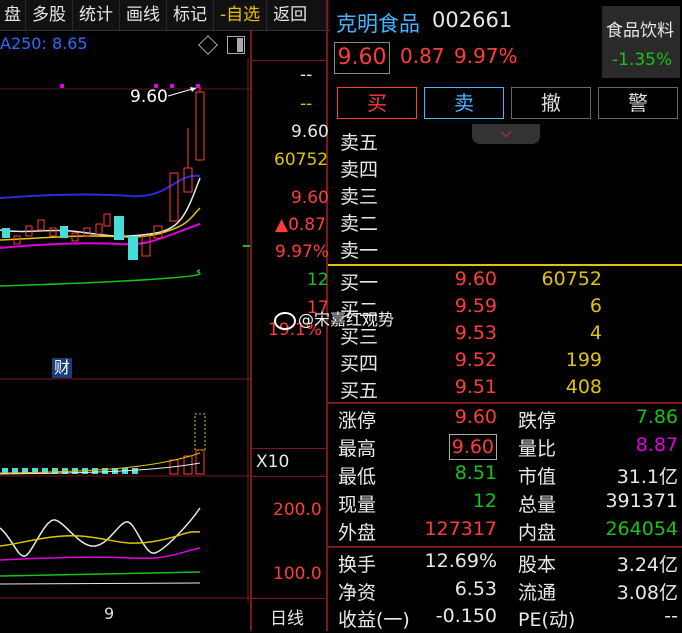  What do you see at coordinates (571, 279) in the screenshot?
I see `bid-volume: 60752` at bounding box center [571, 279].